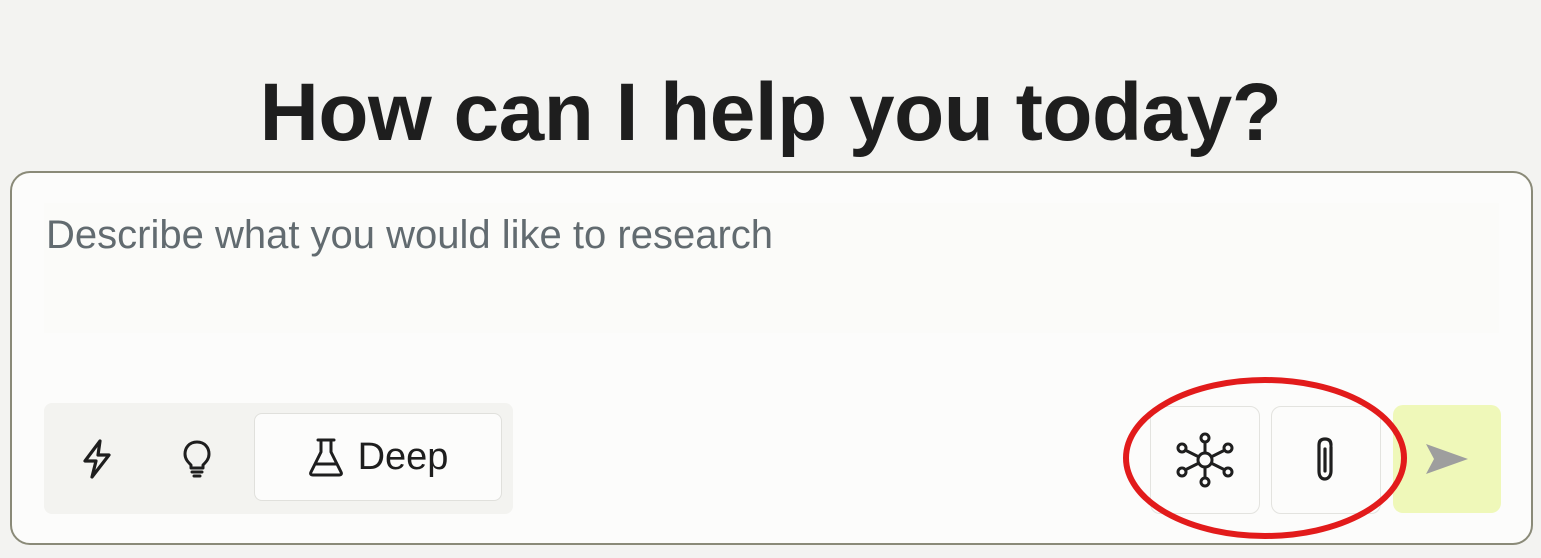  I want to click on attach-file-button, so click(1326, 460).